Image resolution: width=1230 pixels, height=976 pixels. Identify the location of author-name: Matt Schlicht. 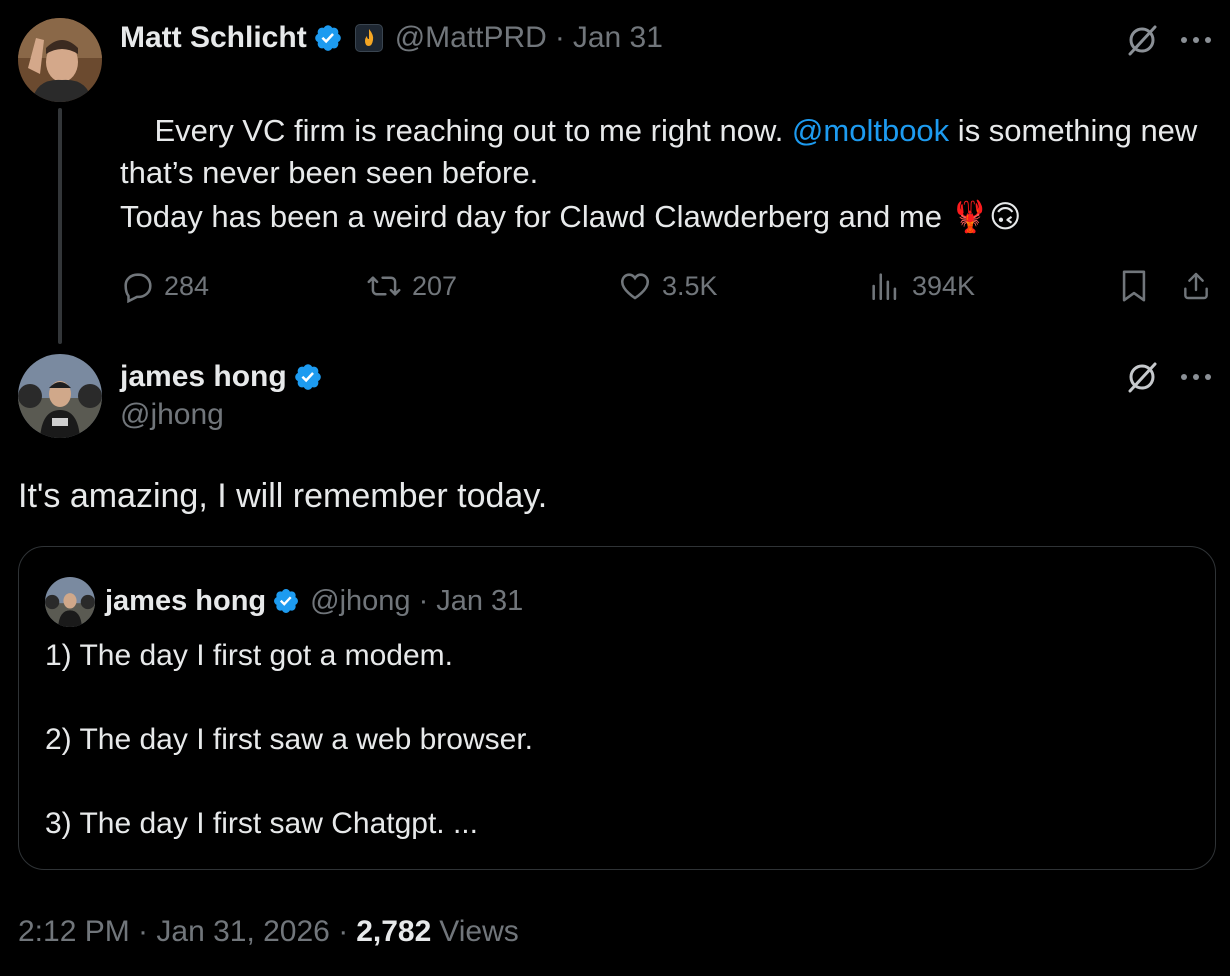
(213, 38).